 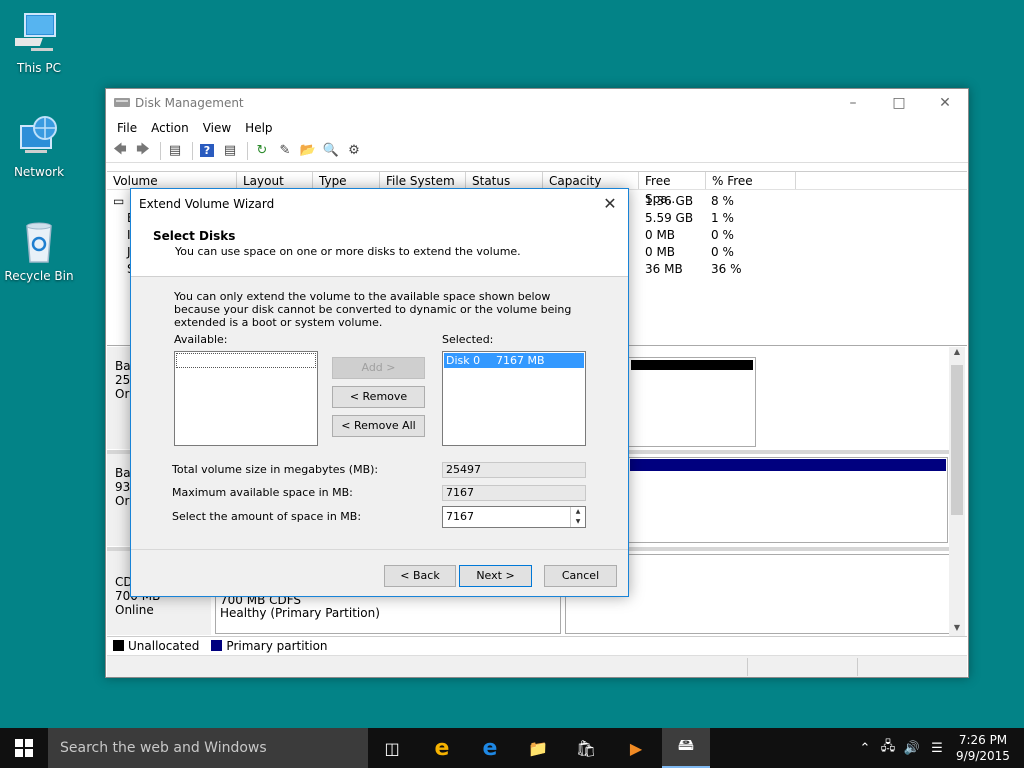 I want to click on menu-file: File, so click(x=127, y=128).